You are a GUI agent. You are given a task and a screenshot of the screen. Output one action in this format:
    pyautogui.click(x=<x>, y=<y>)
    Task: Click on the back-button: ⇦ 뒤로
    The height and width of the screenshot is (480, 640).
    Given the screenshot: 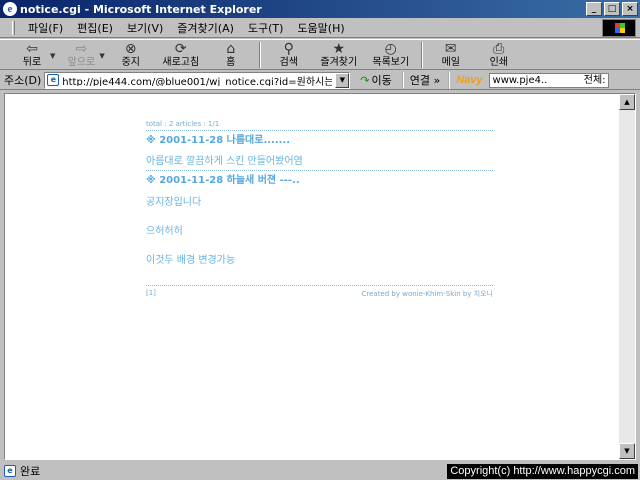 What is the action you would take?
    pyautogui.click(x=32, y=55)
    